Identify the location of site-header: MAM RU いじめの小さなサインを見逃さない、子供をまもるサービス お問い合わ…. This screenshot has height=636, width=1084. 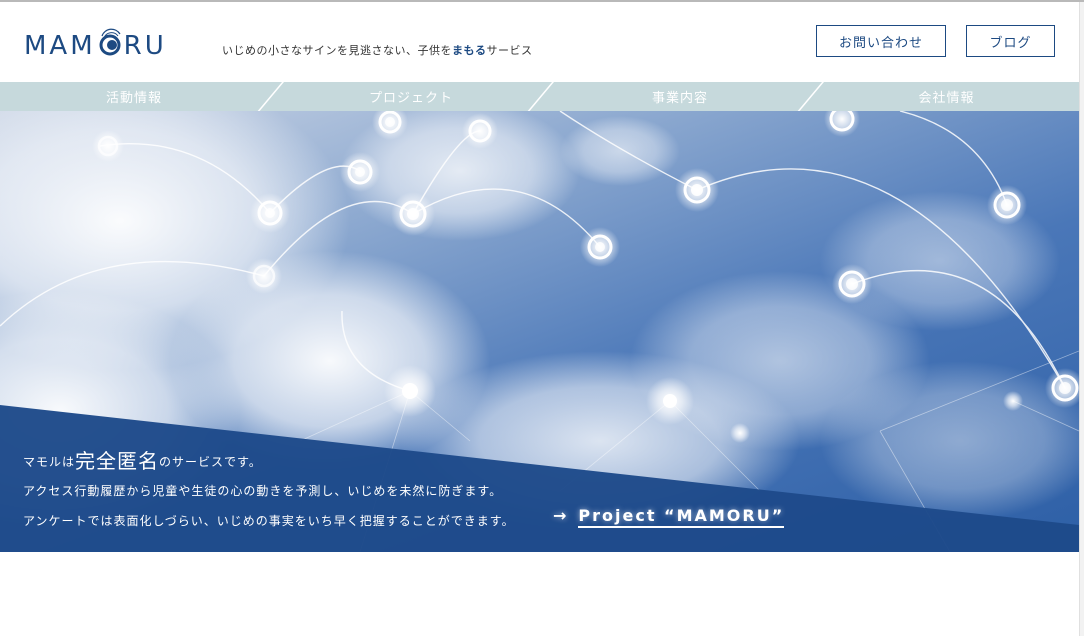
(539, 42).